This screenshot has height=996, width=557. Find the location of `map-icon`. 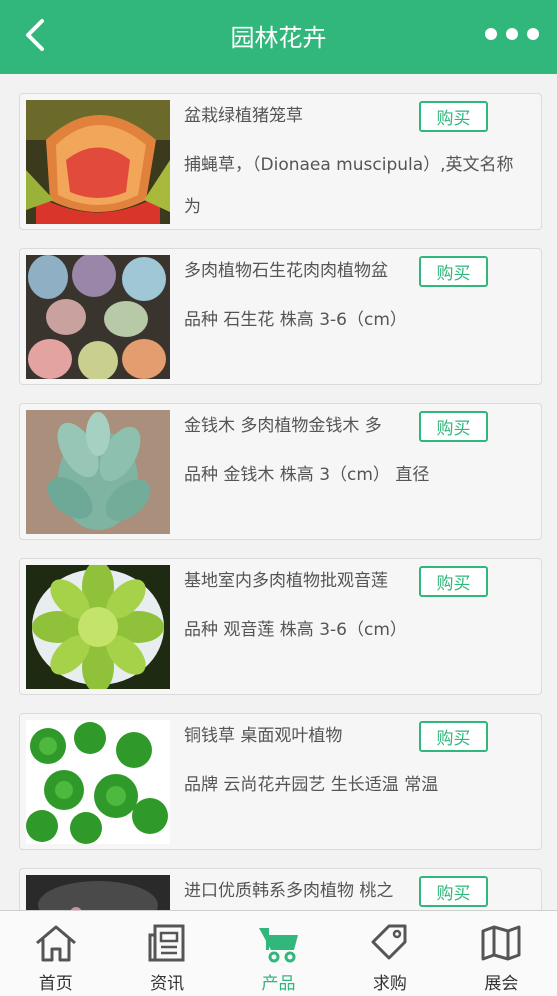

map-icon is located at coordinates (501, 943).